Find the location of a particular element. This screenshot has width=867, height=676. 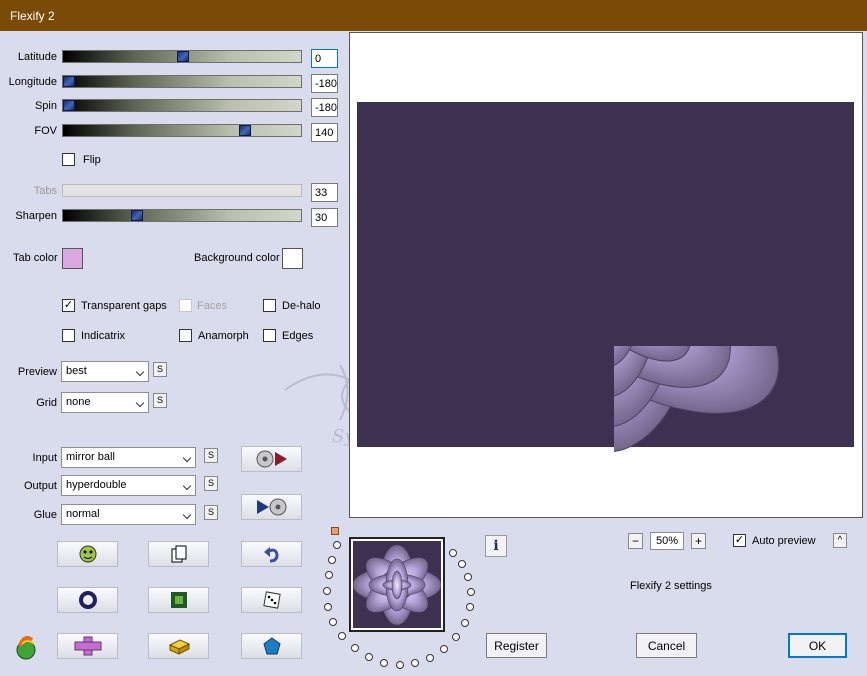

longitude-value: -180 is located at coordinates (324, 83).